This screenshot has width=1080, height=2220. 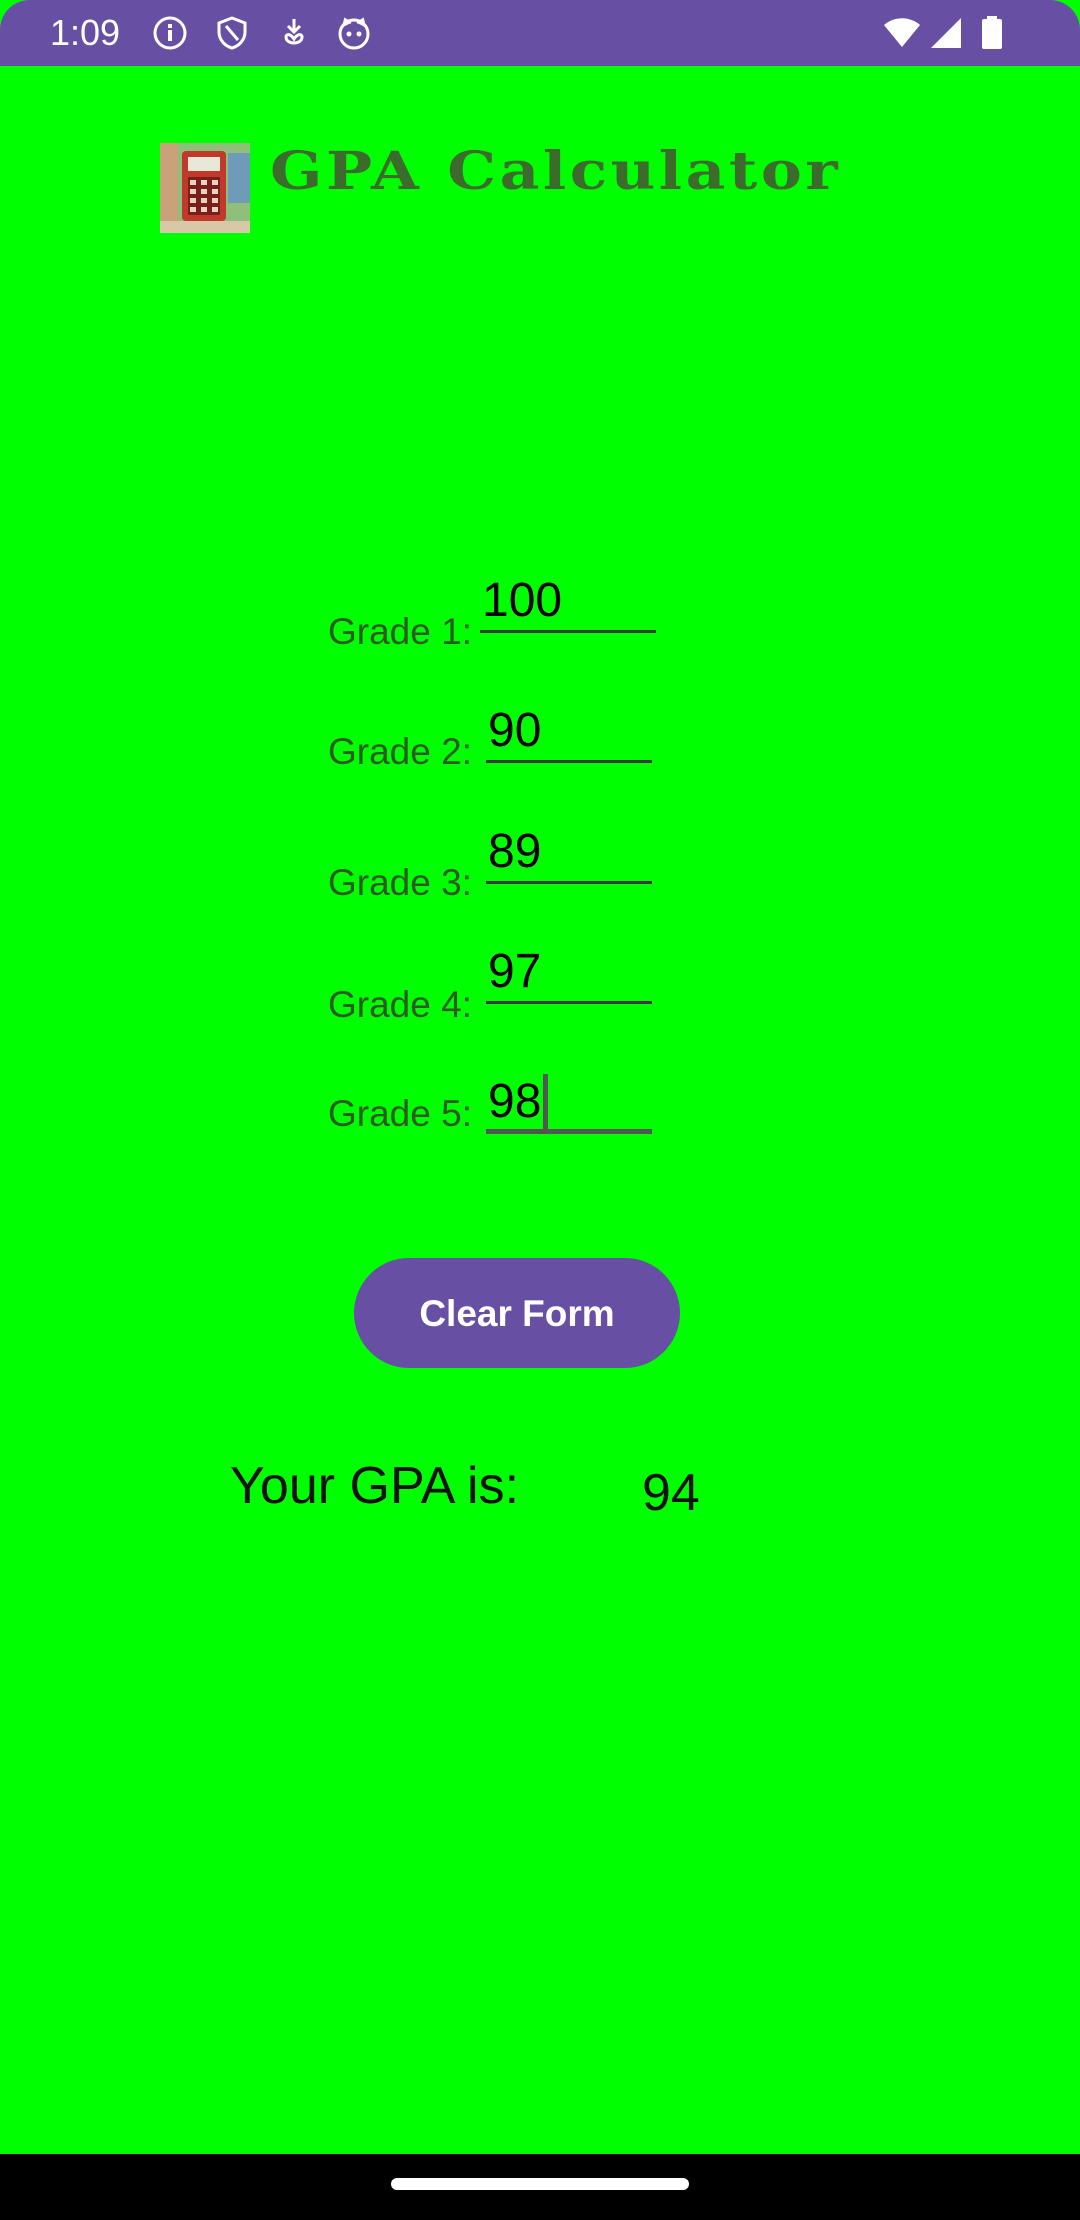 What do you see at coordinates (546, 1102) in the screenshot?
I see `text-cursor` at bounding box center [546, 1102].